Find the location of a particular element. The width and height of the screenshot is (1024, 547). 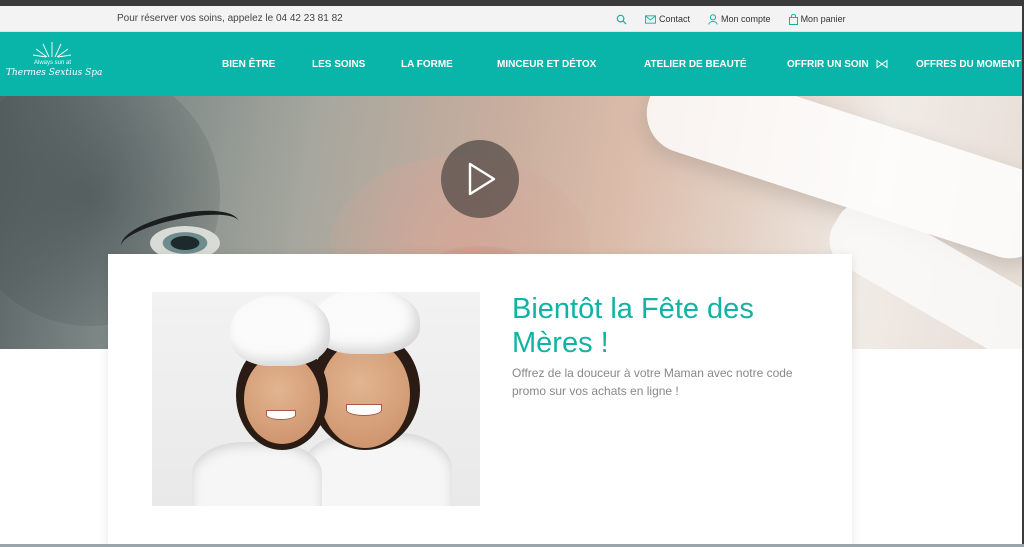

cart-label: Mon panier is located at coordinates (823, 19).